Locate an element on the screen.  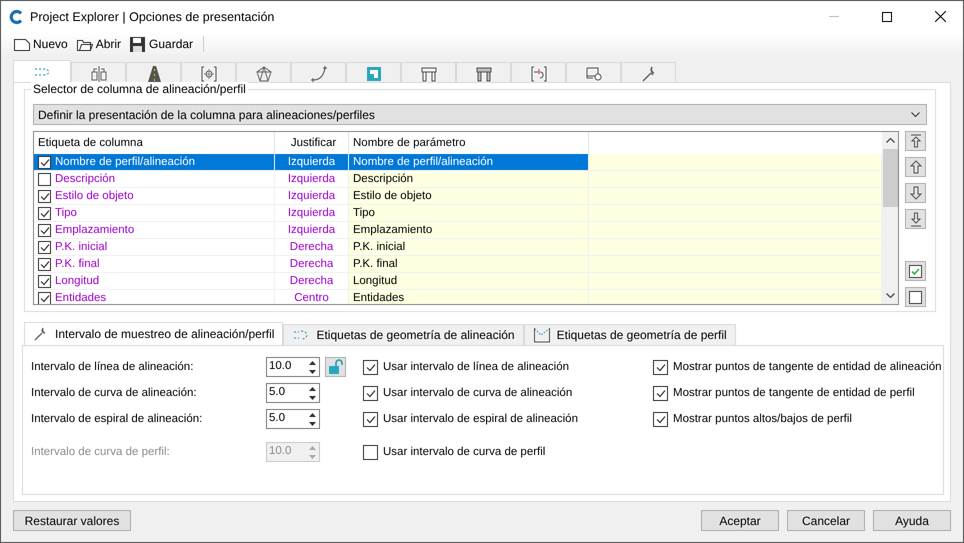
move-down-icon is located at coordinates (916, 193).